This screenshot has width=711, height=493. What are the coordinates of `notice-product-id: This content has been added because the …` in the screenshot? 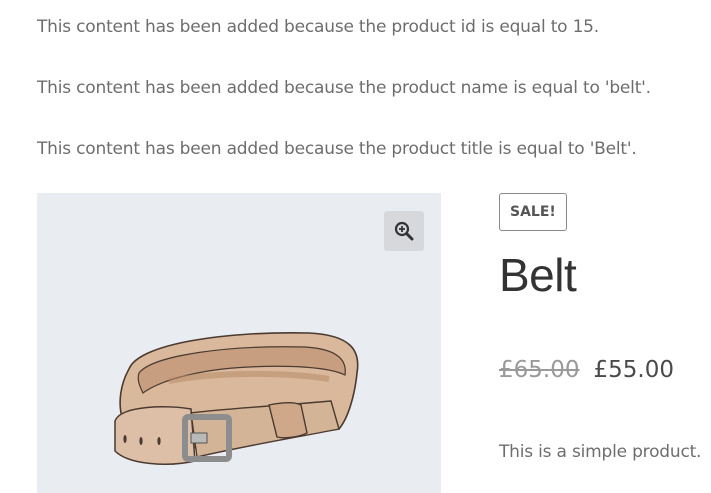 It's located at (318, 27).